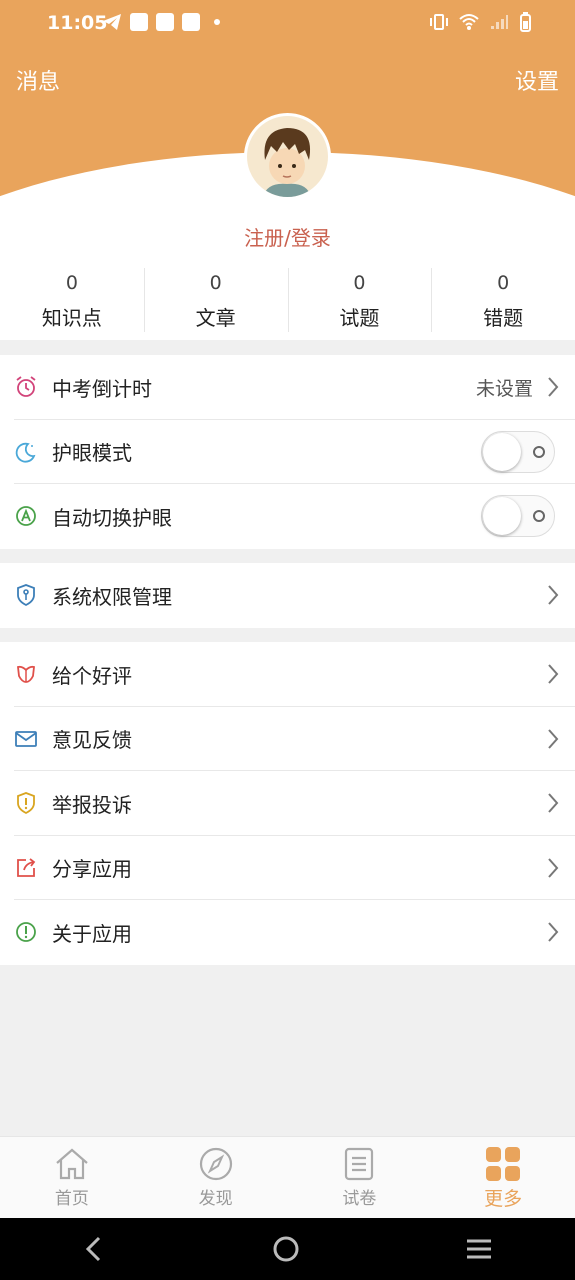  What do you see at coordinates (72, 1164) in the screenshot?
I see `home-icon` at bounding box center [72, 1164].